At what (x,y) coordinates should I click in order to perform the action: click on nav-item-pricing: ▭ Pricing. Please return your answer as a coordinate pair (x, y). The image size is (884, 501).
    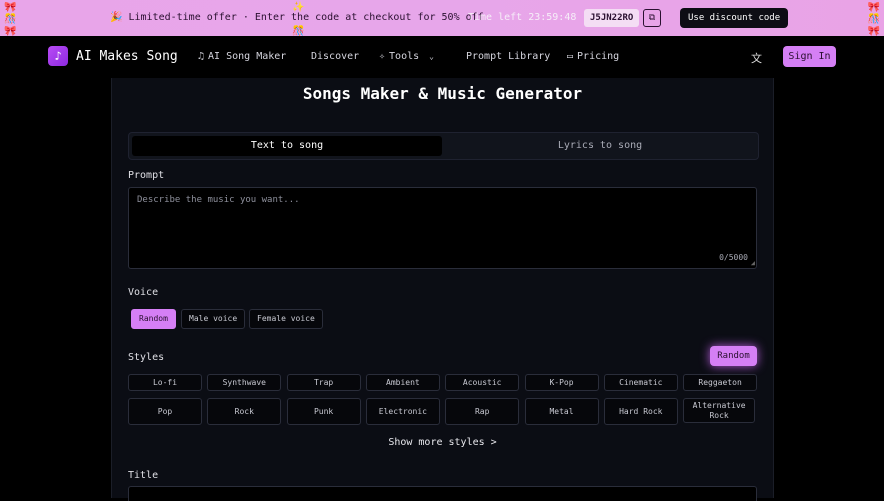
    Looking at the image, I should click on (593, 56).